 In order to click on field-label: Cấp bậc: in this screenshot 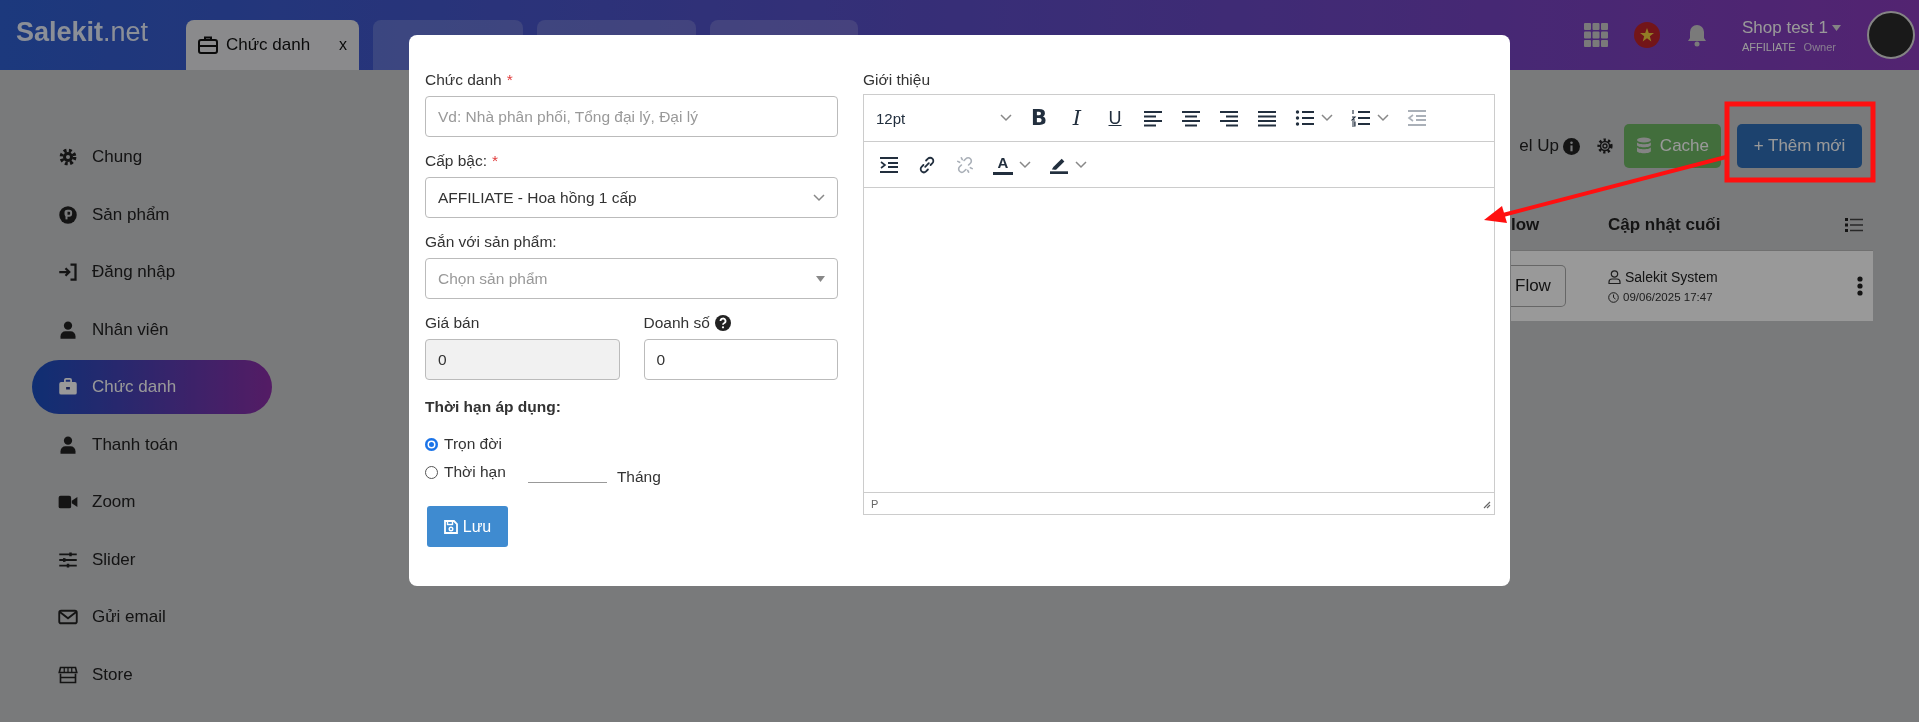, I will do `click(456, 161)`.